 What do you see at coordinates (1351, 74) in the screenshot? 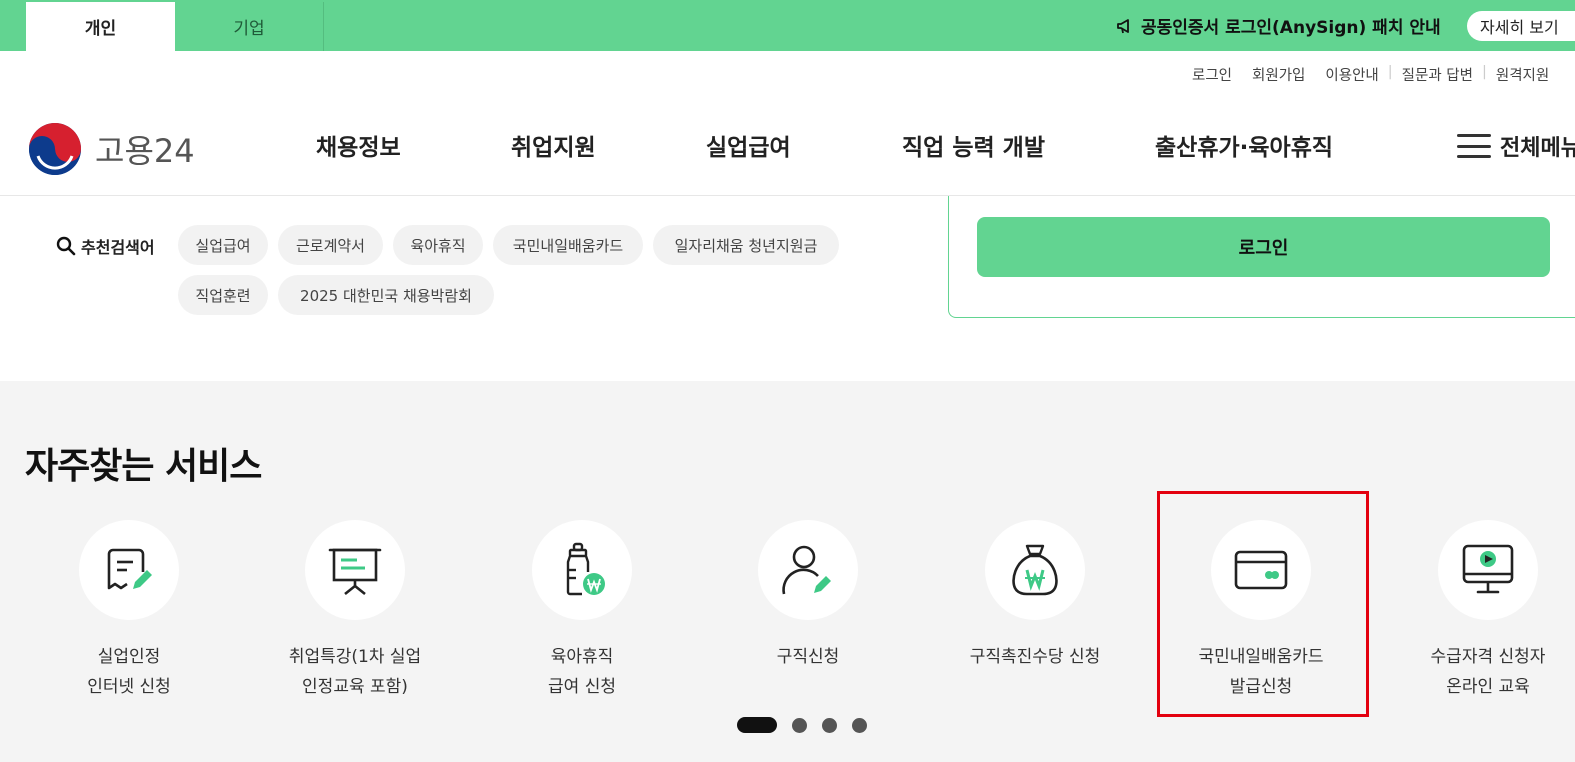
I see `util-guide: 이용안내` at bounding box center [1351, 74].